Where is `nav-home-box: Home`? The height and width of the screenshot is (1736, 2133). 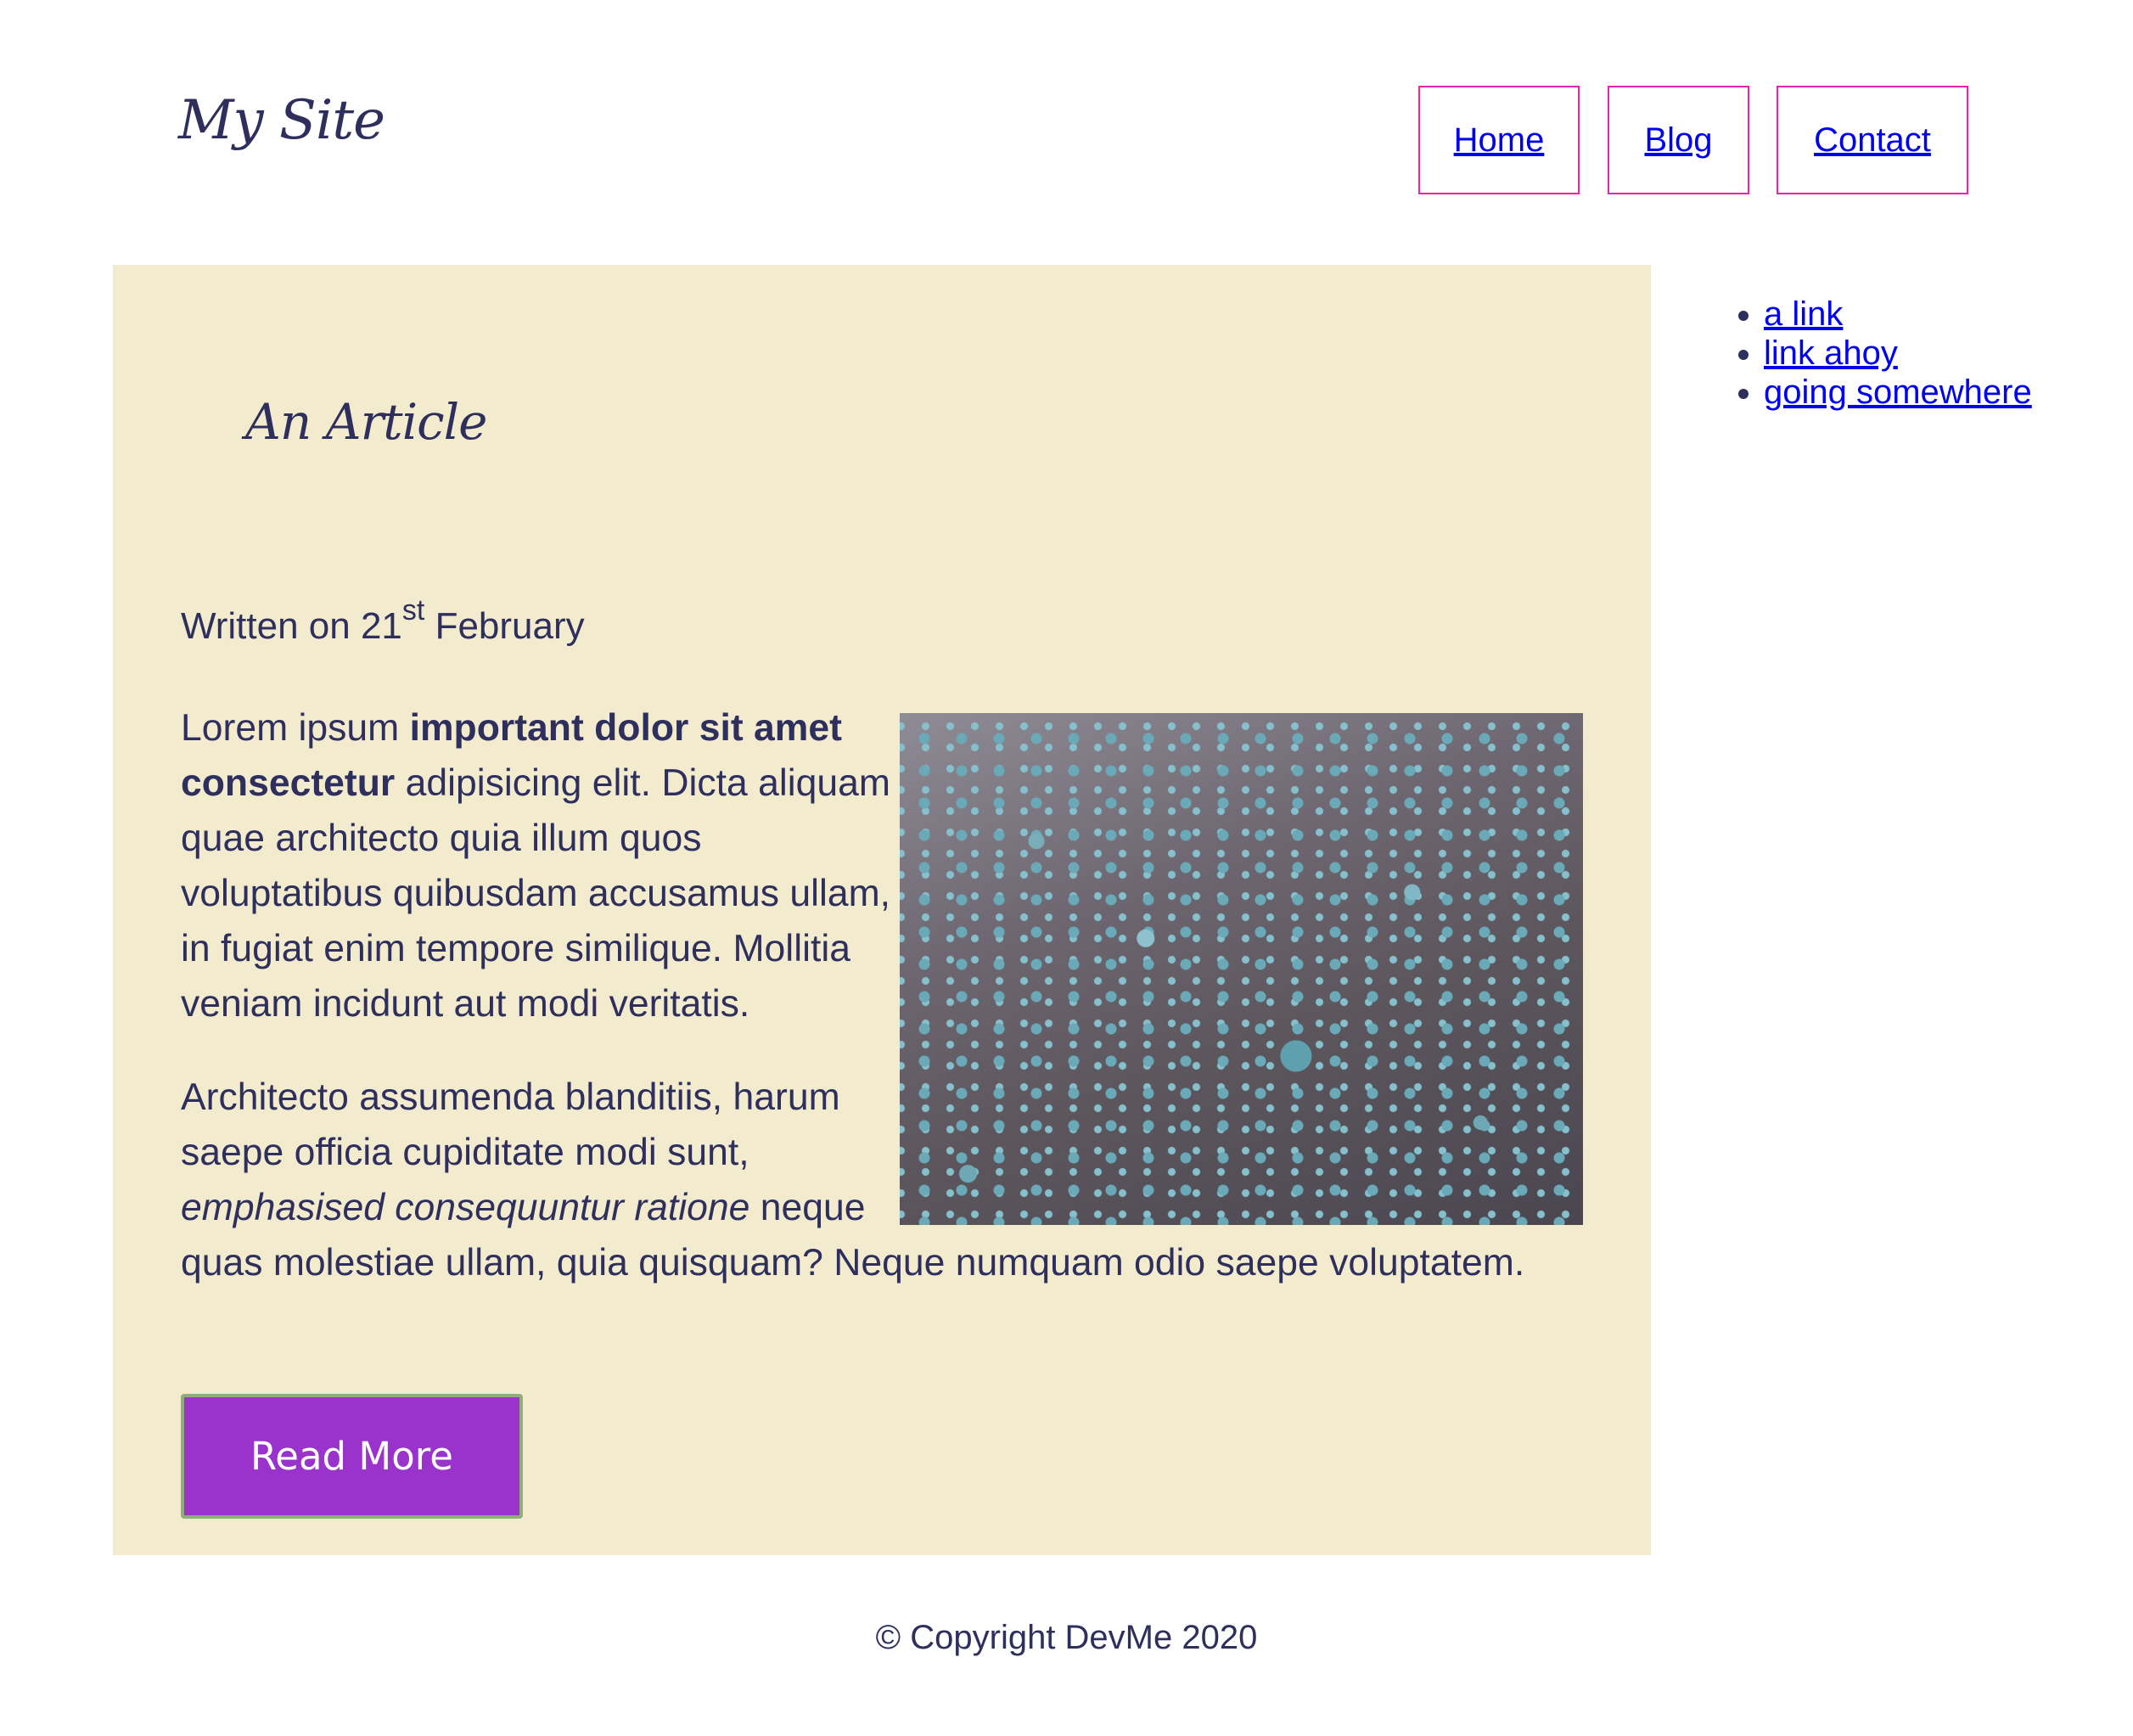 nav-home-box: Home is located at coordinates (1499, 140).